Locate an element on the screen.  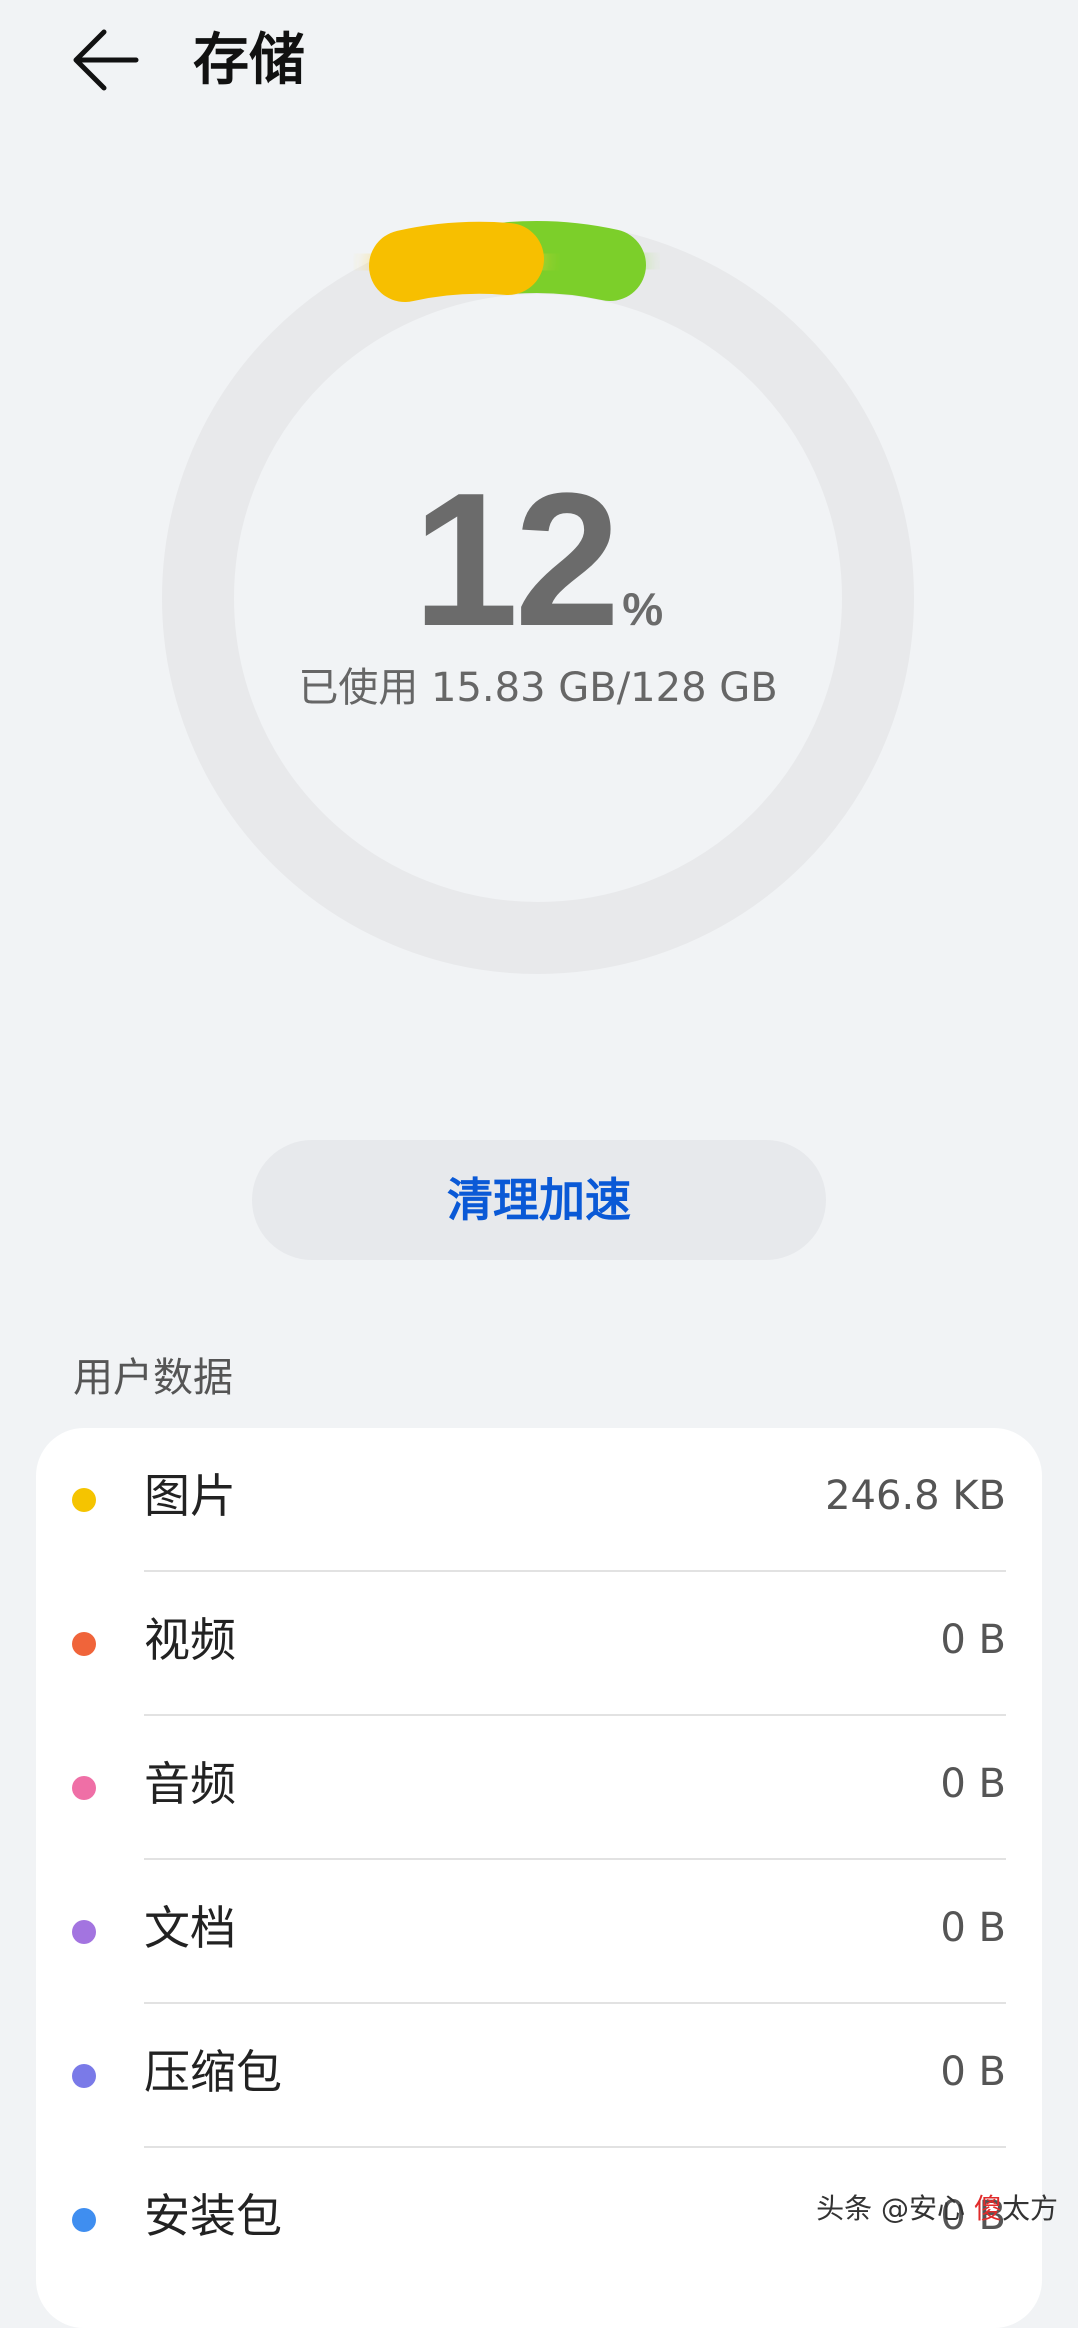
category-size: 246.8 KB is located at coordinates (915, 1496).